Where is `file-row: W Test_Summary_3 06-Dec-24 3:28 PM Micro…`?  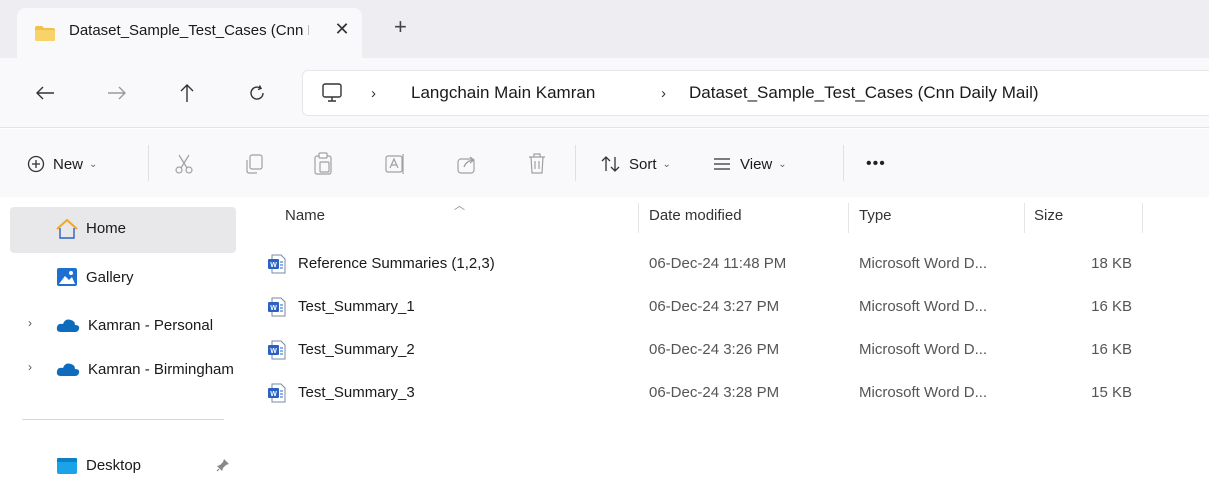
file-row: W Test_Summary_3 06-Dec-24 3:28 PM Micro… is located at coordinates (700, 393).